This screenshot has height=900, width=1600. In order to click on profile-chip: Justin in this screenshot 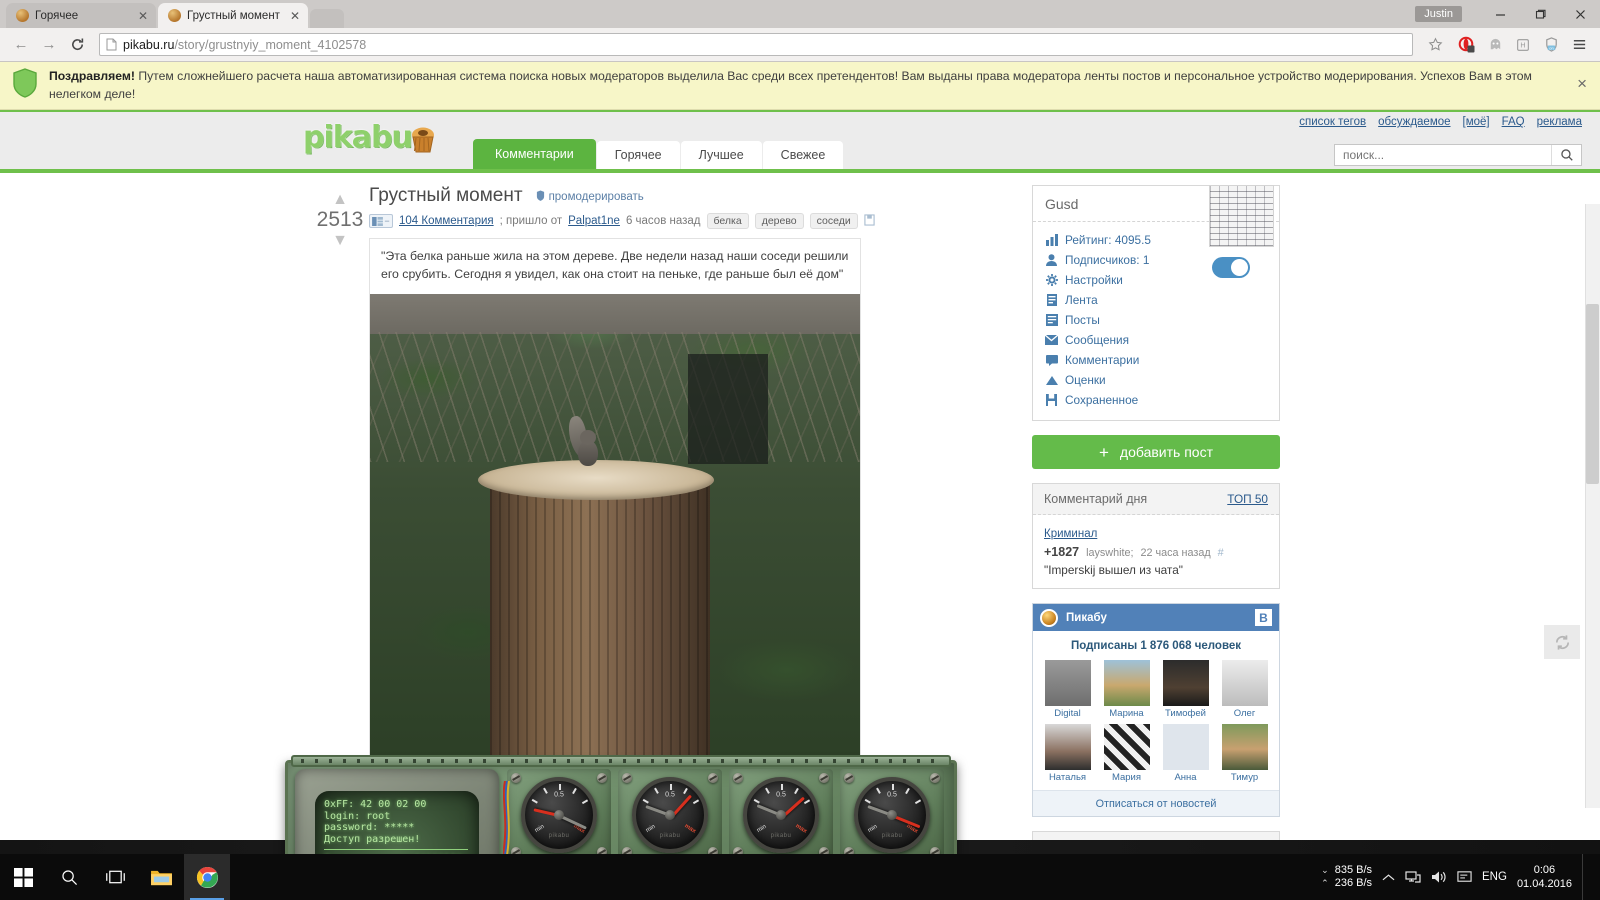, I will do `click(1438, 14)`.